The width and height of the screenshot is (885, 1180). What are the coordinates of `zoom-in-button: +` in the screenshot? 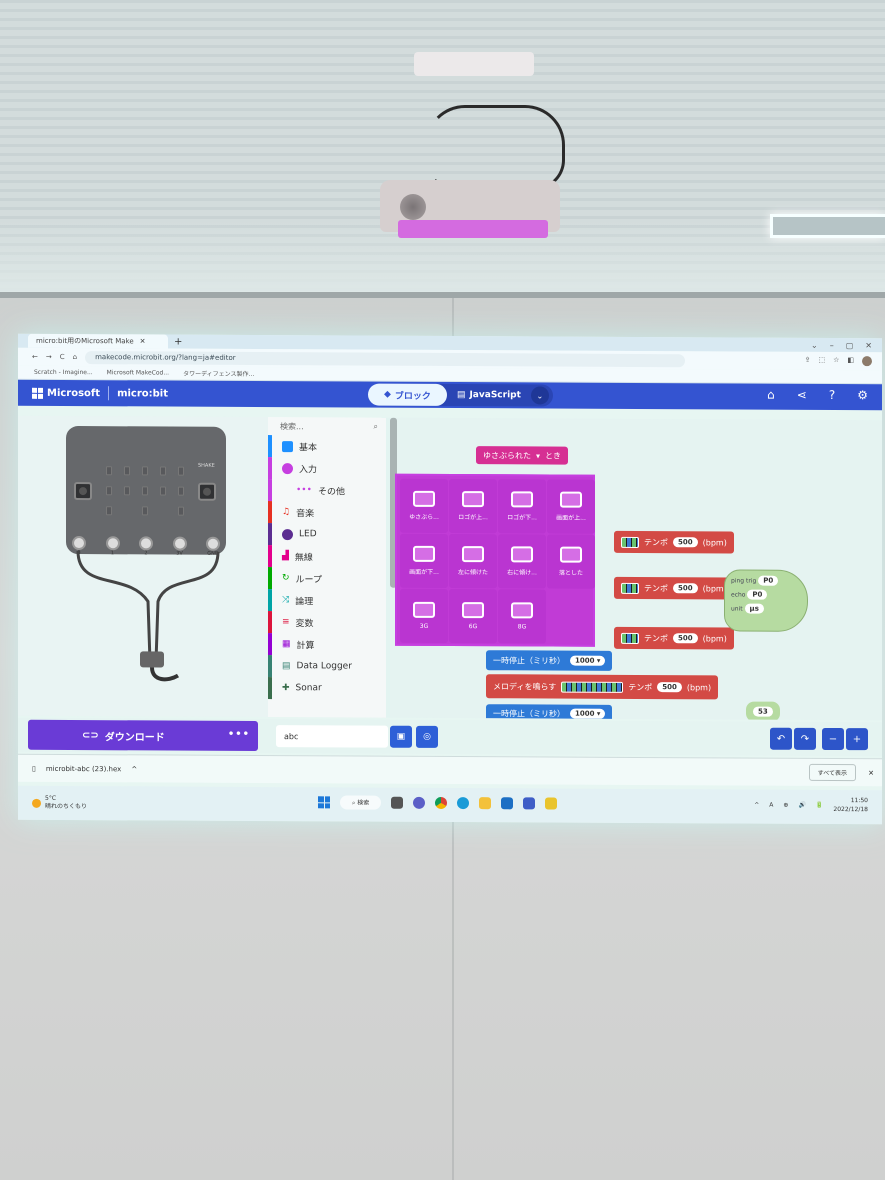 It's located at (857, 739).